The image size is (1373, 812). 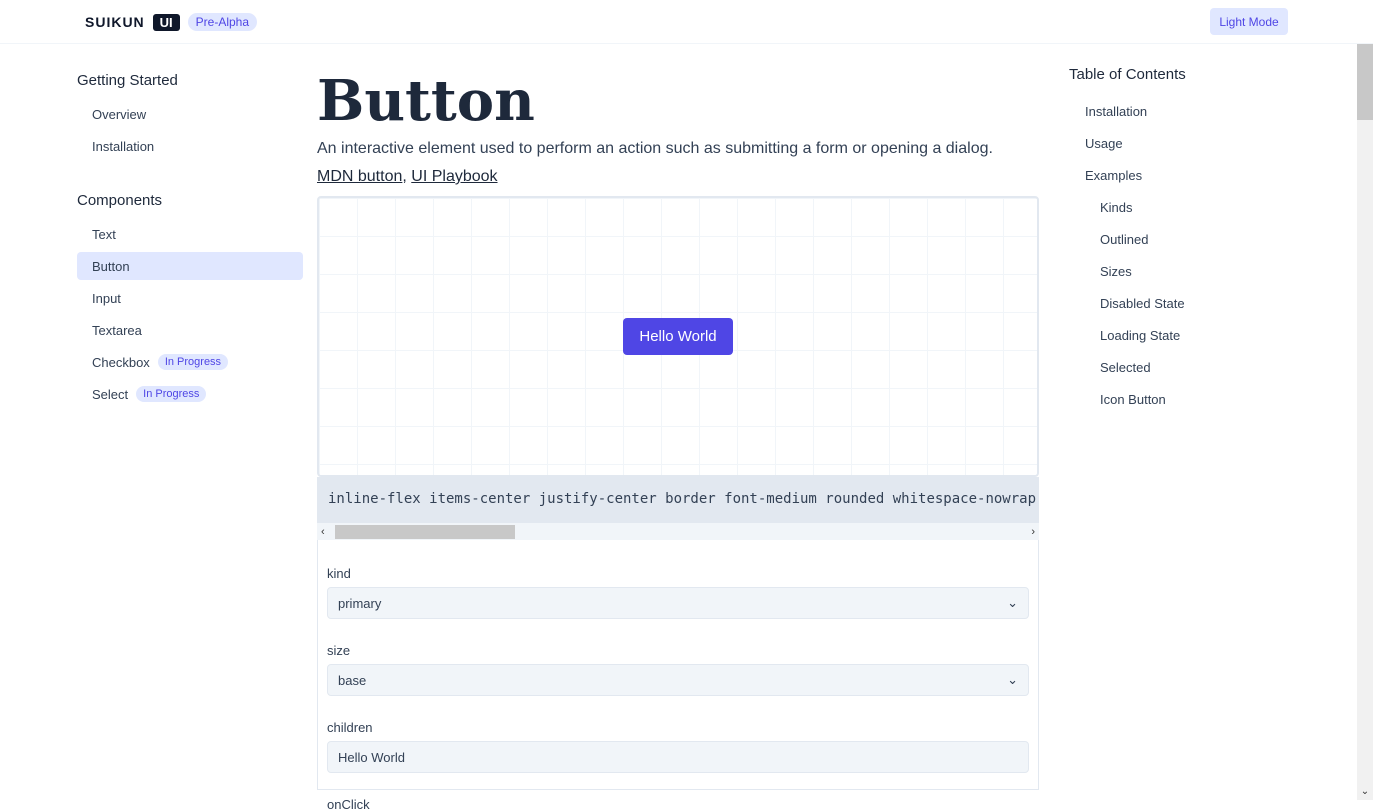 I want to click on toc-item-installation: Installation, so click(x=1127, y=111).